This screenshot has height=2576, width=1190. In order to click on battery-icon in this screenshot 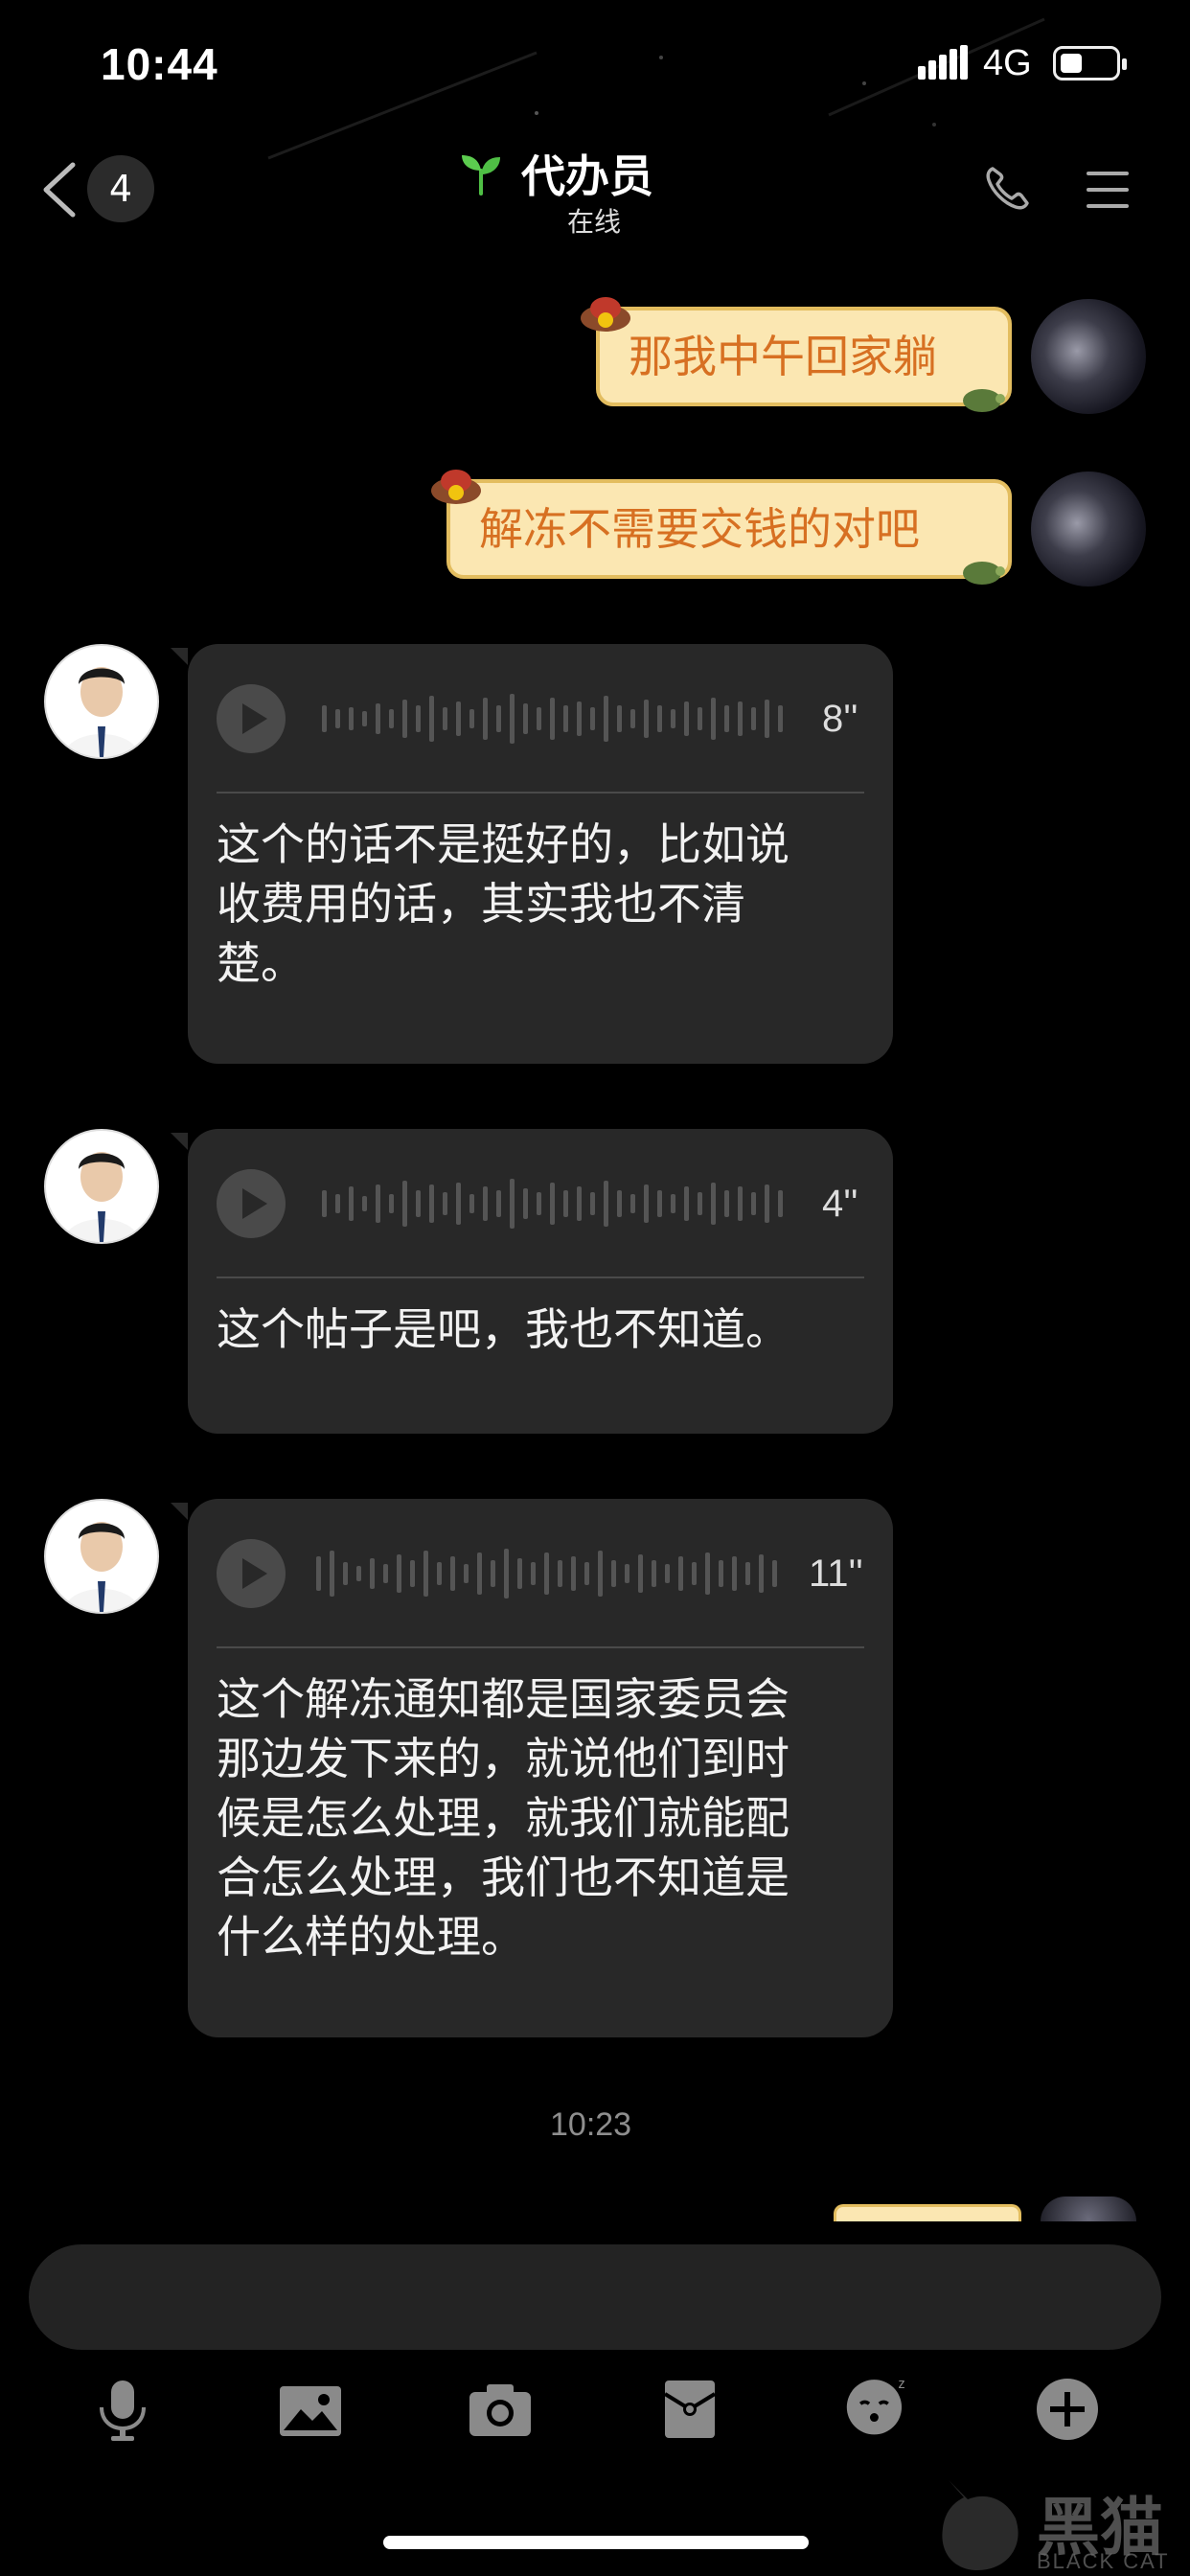, I will do `click(1090, 63)`.